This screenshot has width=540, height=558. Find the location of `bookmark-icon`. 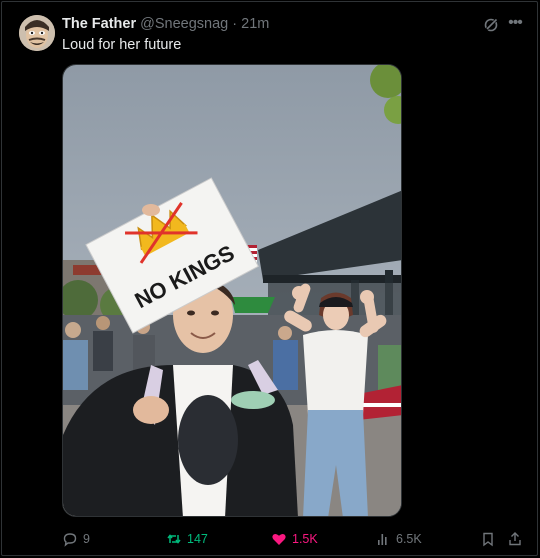

bookmark-icon is located at coordinates (488, 539).